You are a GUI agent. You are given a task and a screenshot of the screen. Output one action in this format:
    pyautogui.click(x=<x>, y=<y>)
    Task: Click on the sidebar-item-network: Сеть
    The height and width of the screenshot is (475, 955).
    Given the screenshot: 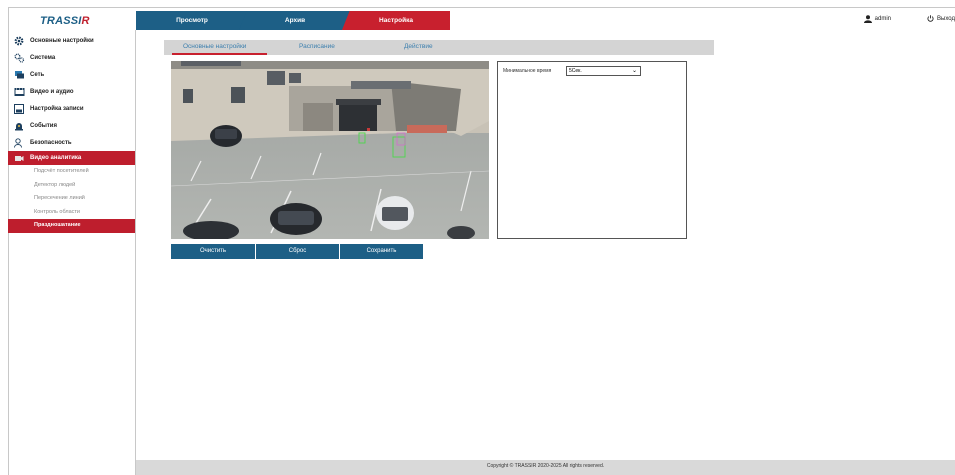 What is the action you would take?
    pyautogui.click(x=71, y=74)
    